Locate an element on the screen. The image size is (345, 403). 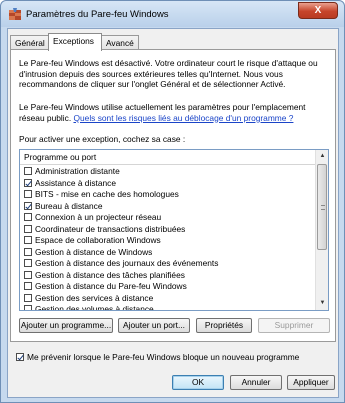
list-item: Coordinateur de transactions distribuées is located at coordinates (168, 230).